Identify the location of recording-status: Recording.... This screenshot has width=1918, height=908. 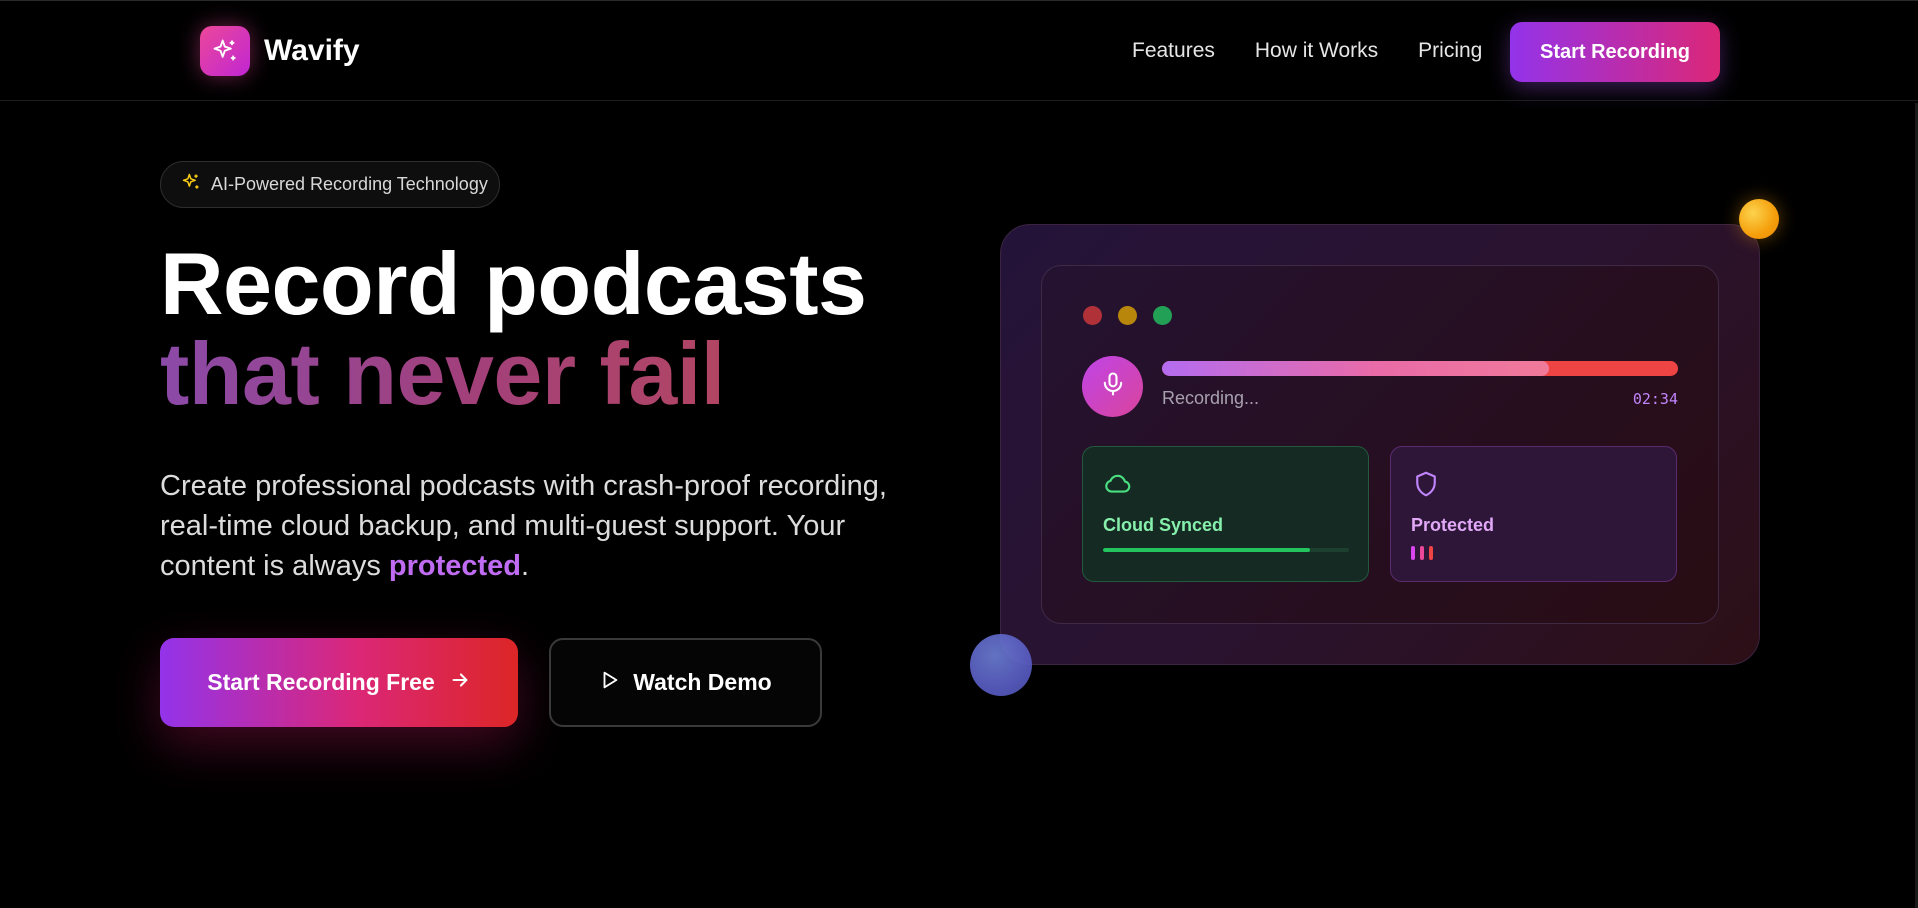
(1211, 398).